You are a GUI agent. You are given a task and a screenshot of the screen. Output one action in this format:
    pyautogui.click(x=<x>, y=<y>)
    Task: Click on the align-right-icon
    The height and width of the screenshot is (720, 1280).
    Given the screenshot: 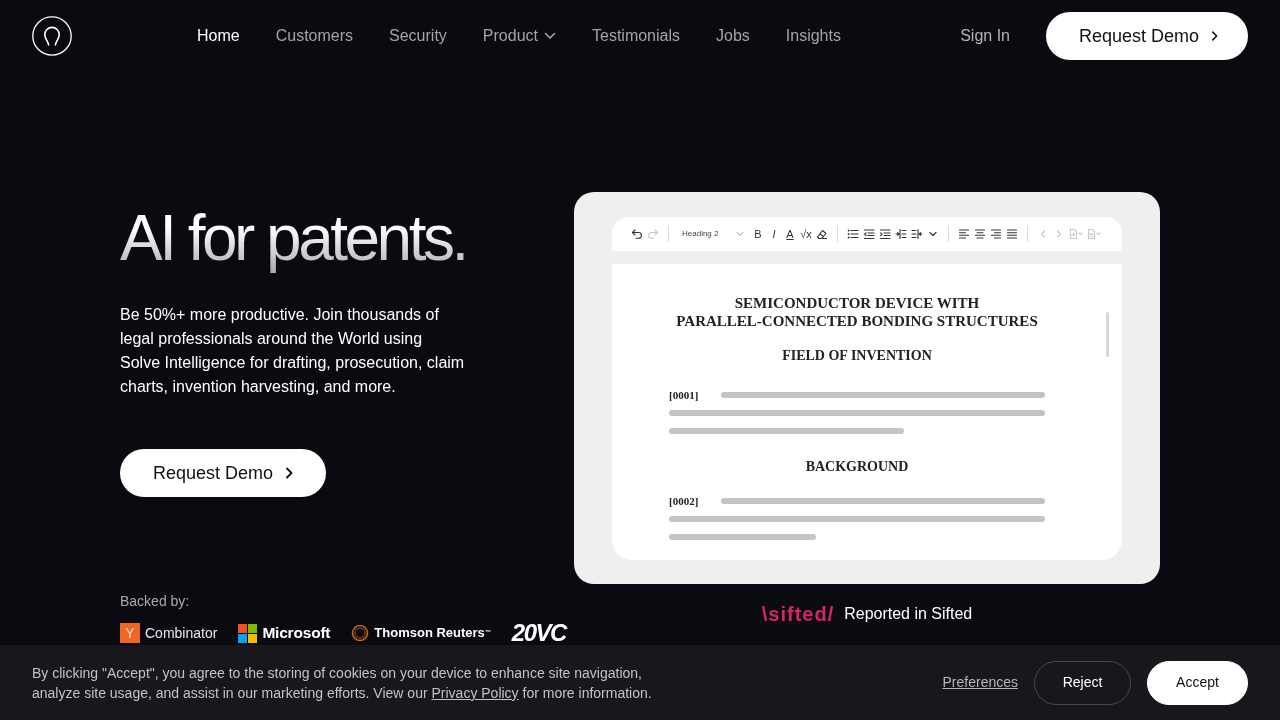 What is the action you would take?
    pyautogui.click(x=996, y=234)
    